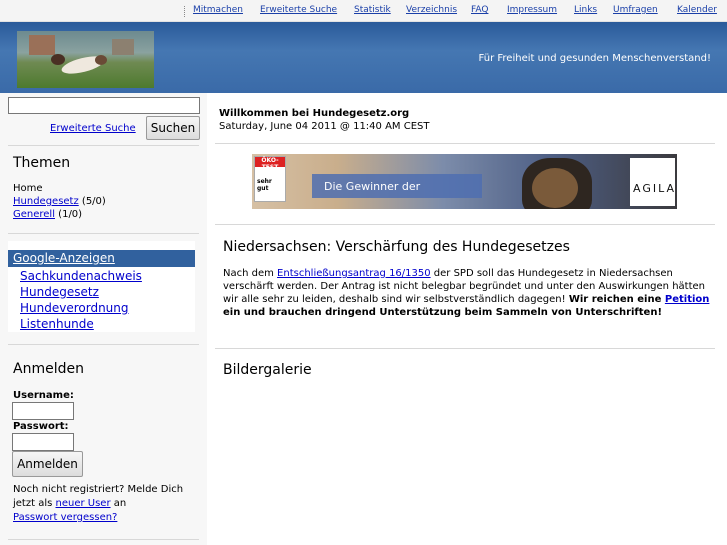 The height and width of the screenshot is (545, 727). I want to click on nav-link-statistik: Statistik, so click(372, 10).